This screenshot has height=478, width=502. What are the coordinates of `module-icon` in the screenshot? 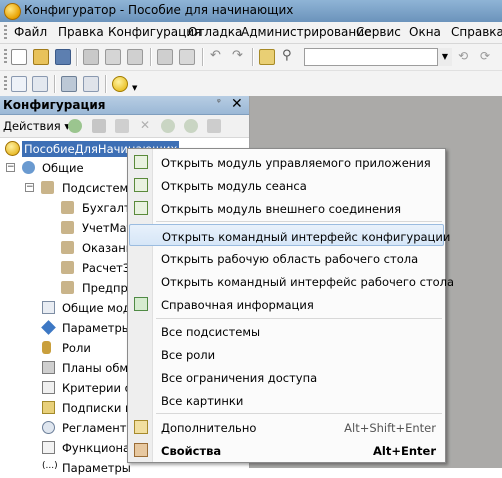 It's located at (141, 162).